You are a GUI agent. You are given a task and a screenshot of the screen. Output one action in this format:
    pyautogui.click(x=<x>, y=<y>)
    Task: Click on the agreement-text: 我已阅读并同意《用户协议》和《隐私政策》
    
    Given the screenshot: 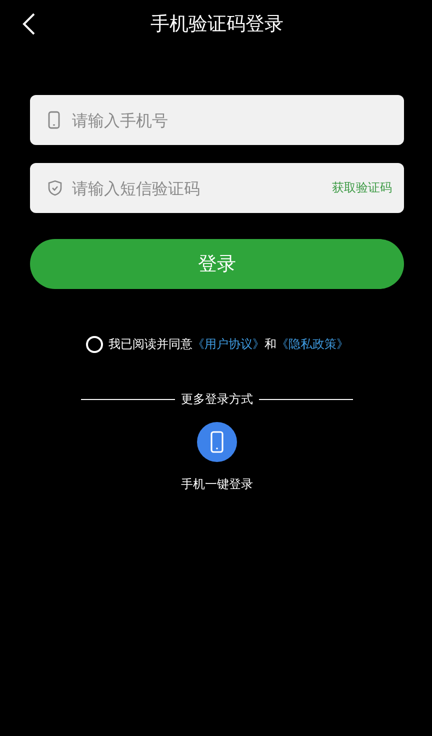 What is the action you would take?
    pyautogui.click(x=228, y=344)
    